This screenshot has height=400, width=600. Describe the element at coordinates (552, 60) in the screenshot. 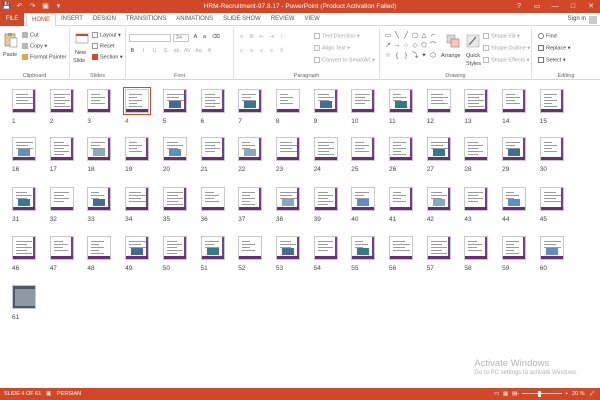

I see `select-button: Select ▾` at that location.